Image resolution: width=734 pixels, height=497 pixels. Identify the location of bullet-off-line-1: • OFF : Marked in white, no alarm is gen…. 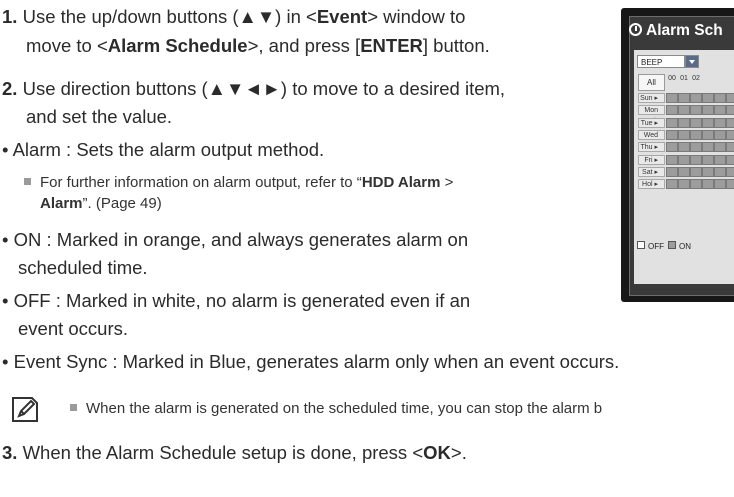
(236, 300).